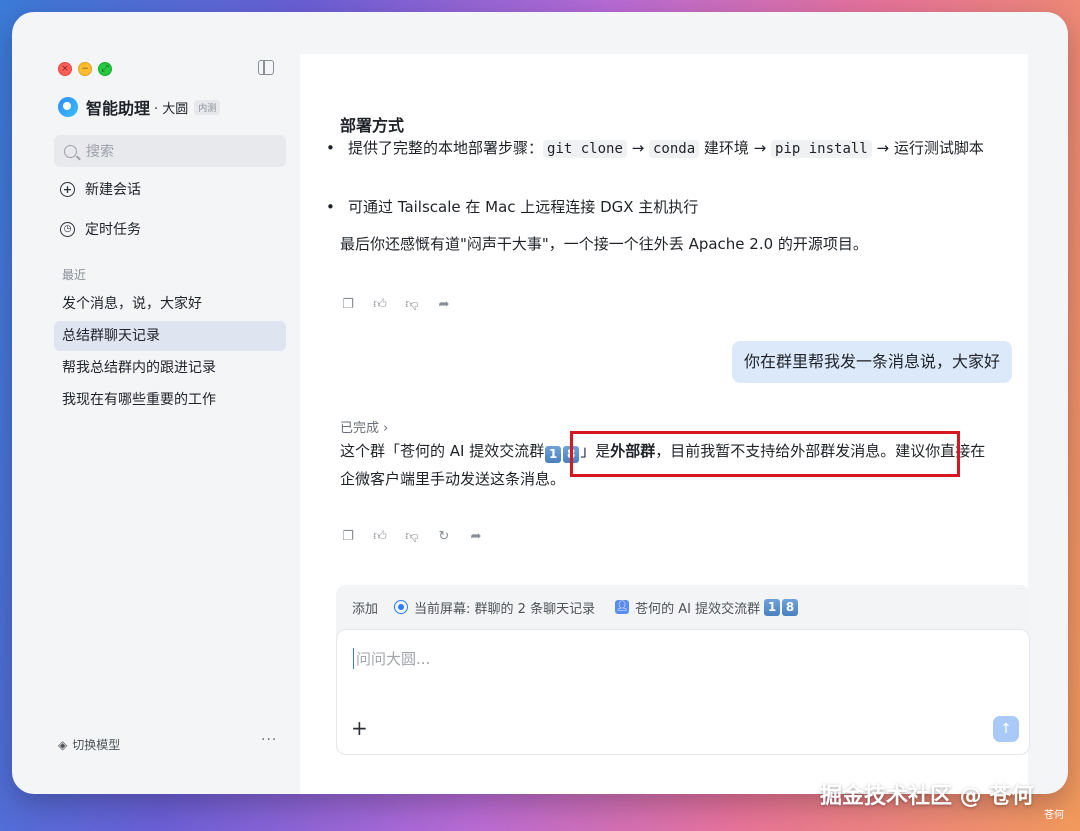 The width and height of the screenshot is (1080, 831). What do you see at coordinates (1006, 729) in the screenshot?
I see `send-button: ↑` at bounding box center [1006, 729].